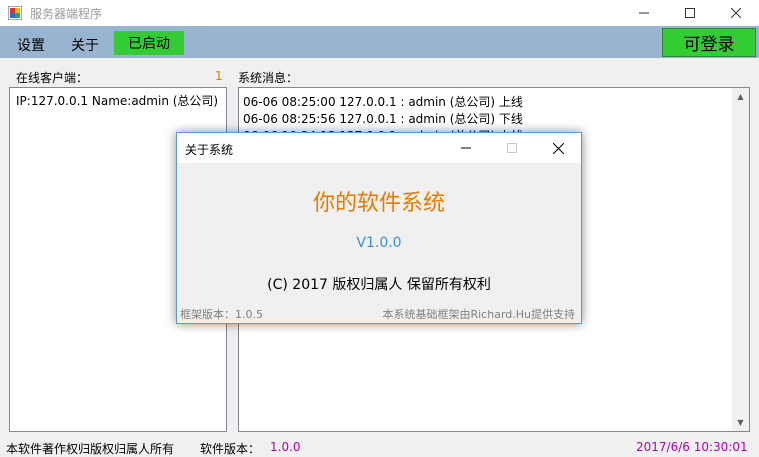 The width and height of the screenshot is (759, 457). Describe the element at coordinates (379, 285) in the screenshot. I see `about-copyright: (C) 2017 版权归属人 保留所有权利` at that location.